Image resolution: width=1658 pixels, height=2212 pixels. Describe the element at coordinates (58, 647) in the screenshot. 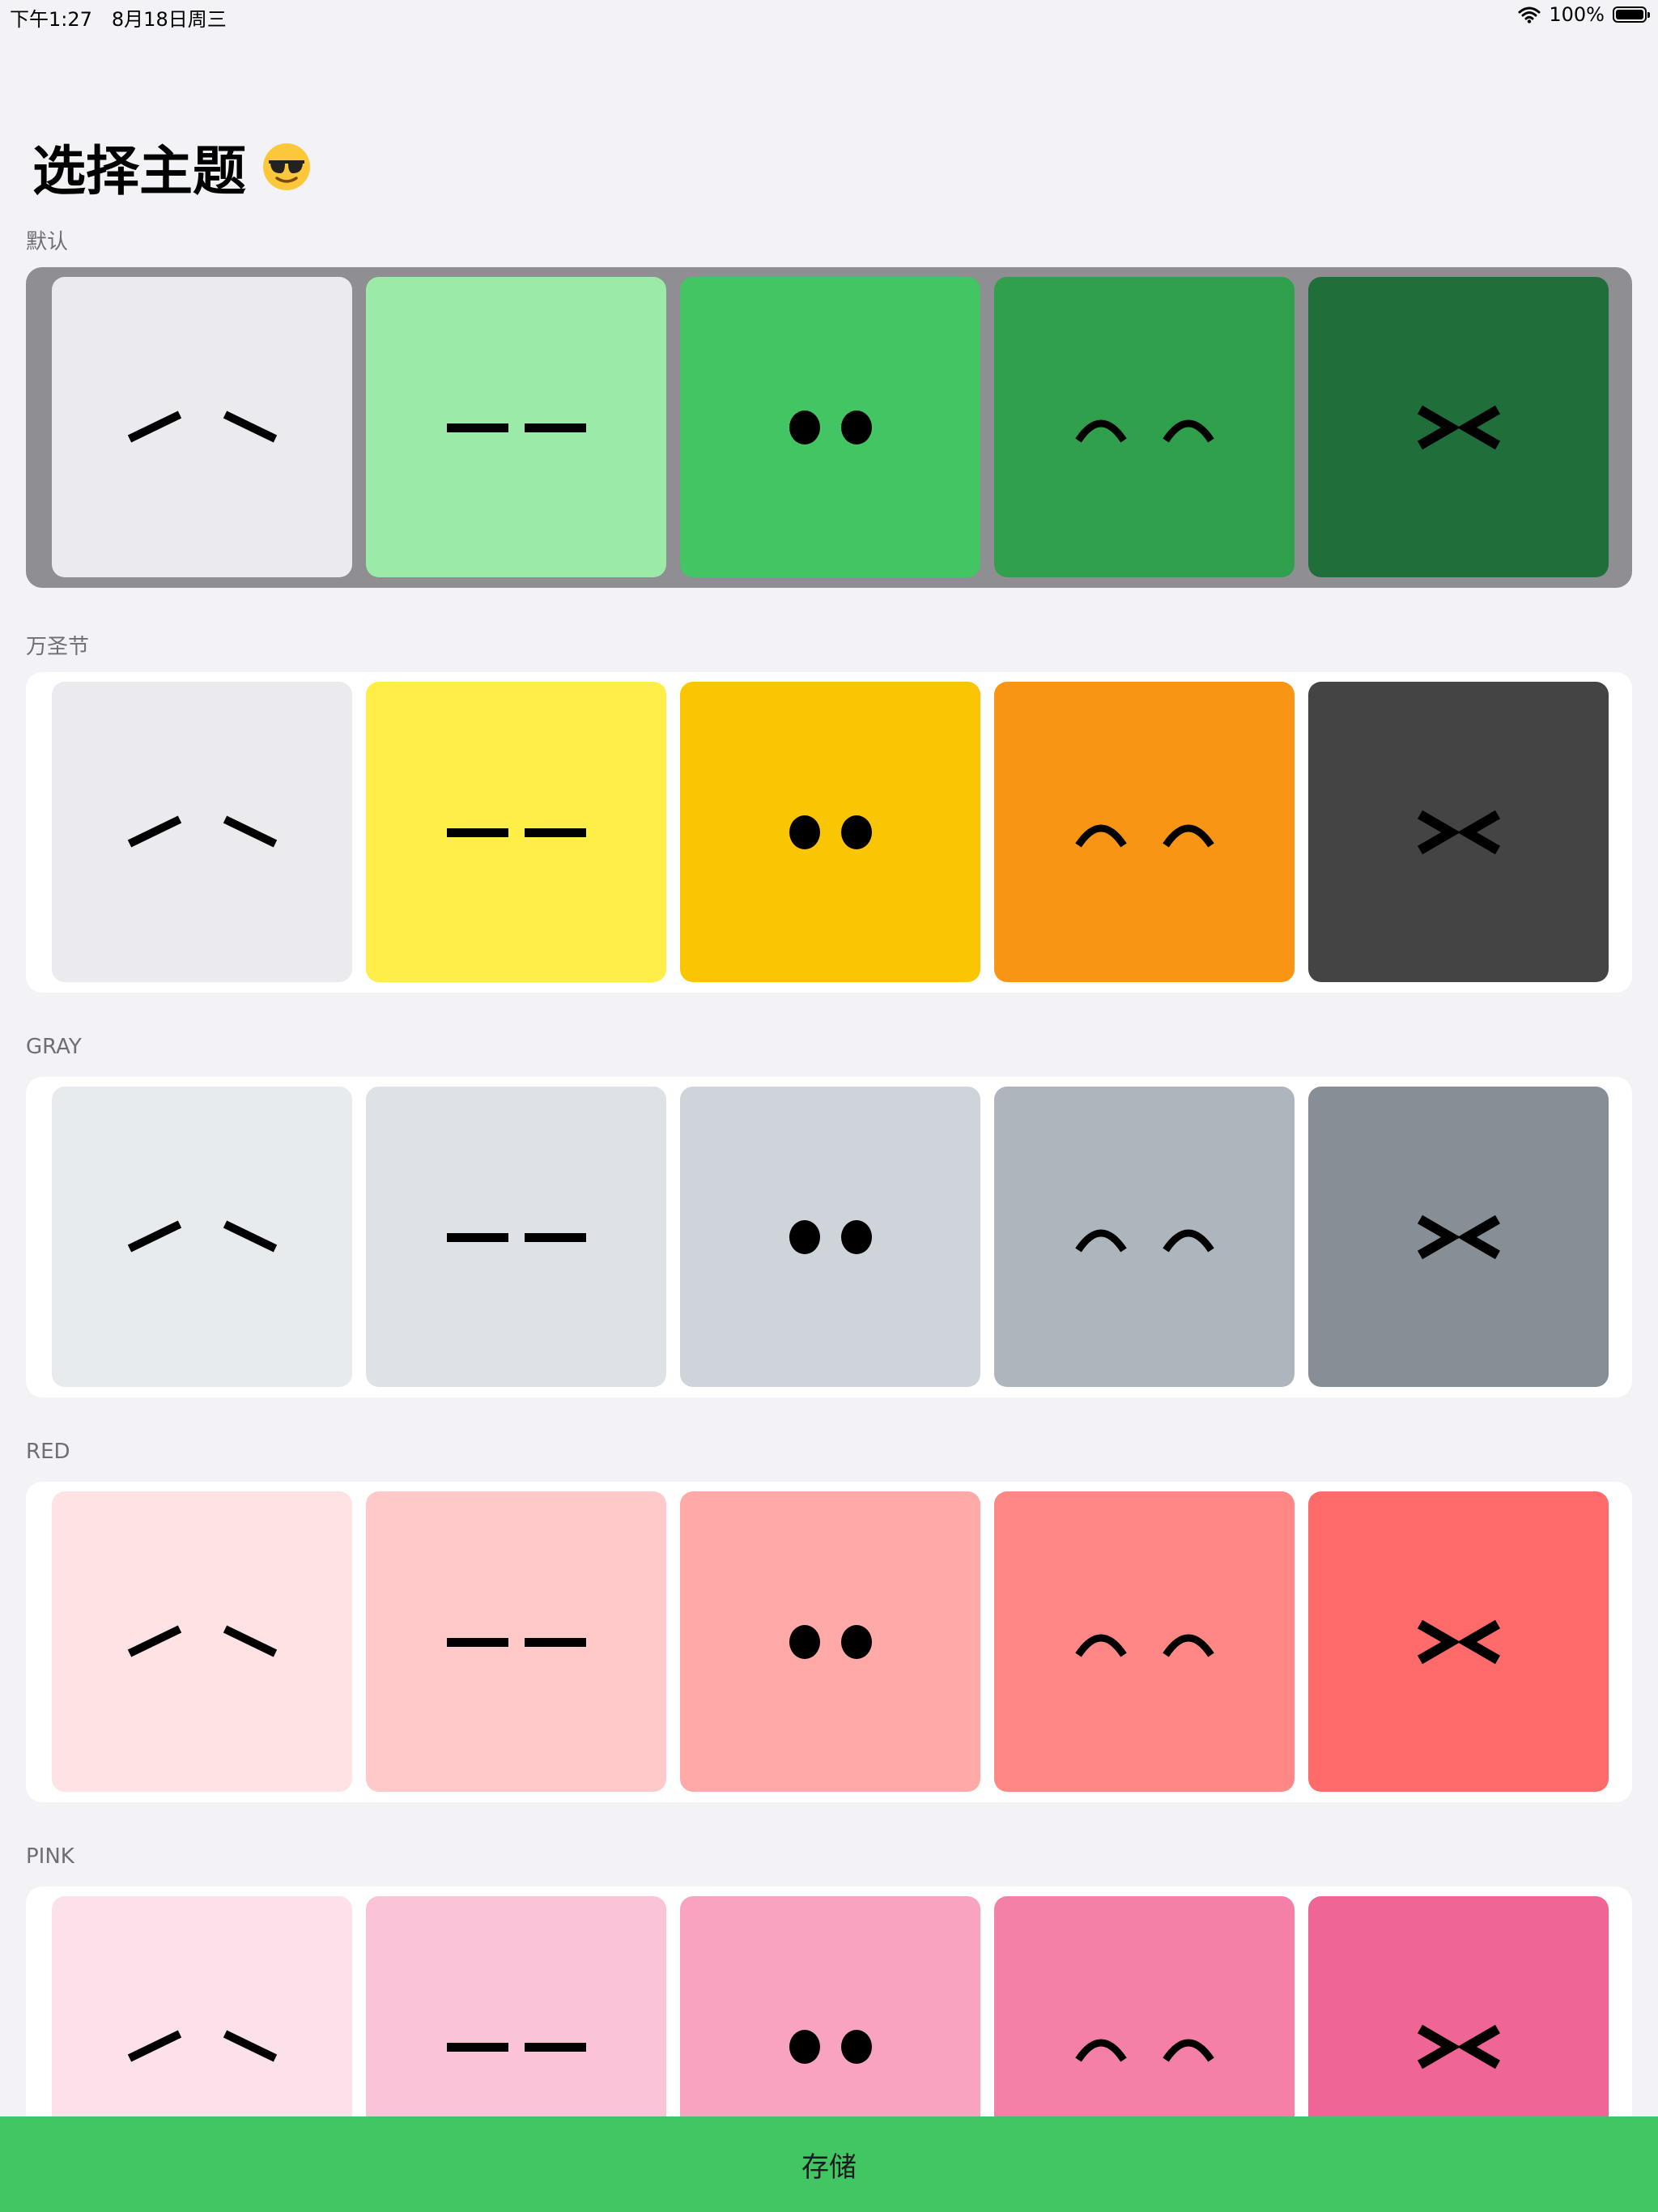

I see `section-label-halloween: 万圣节` at that location.